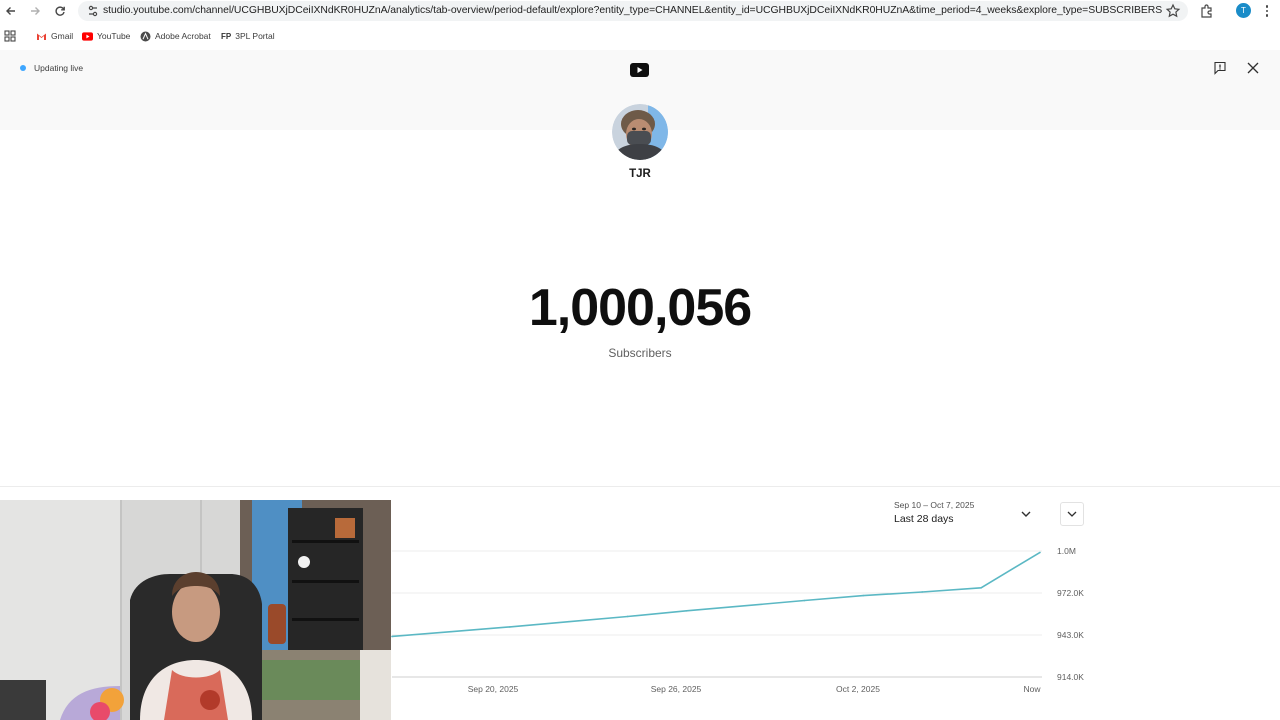 This screenshot has width=1280, height=720. Describe the element at coordinates (1070, 677) in the screenshot. I see `y-tick-label: 914.0K` at that location.